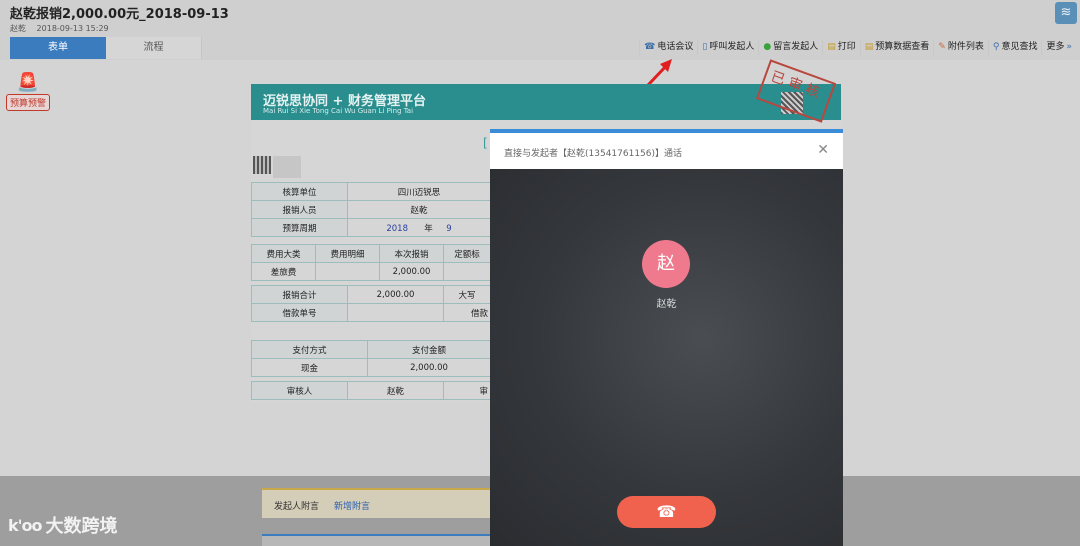 The width and height of the screenshot is (1080, 546). I want to click on pay-method-value: 现金, so click(309, 367).